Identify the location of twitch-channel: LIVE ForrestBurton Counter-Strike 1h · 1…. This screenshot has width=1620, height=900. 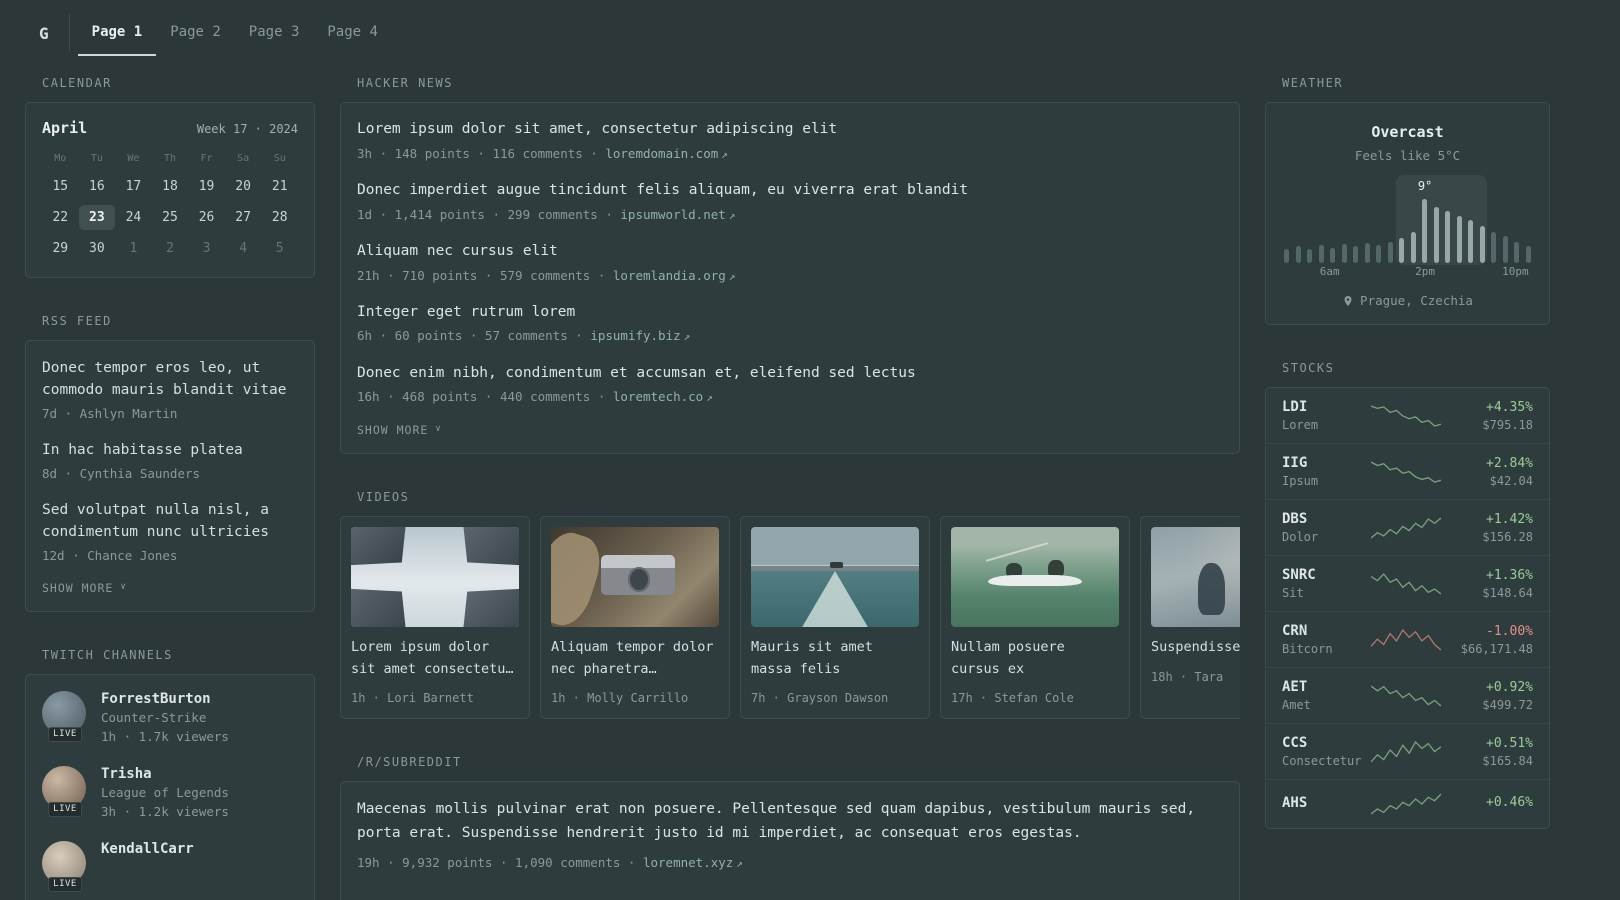
(170, 718).